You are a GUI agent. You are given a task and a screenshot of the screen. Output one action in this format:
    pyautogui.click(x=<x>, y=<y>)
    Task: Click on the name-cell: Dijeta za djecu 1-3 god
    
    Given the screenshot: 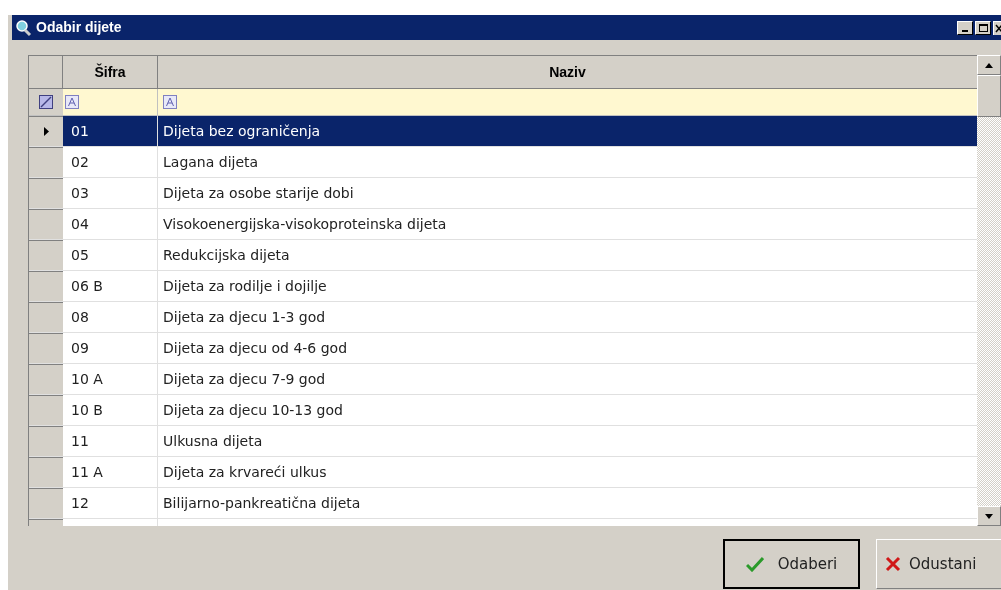 What is the action you would take?
    pyautogui.click(x=568, y=317)
    